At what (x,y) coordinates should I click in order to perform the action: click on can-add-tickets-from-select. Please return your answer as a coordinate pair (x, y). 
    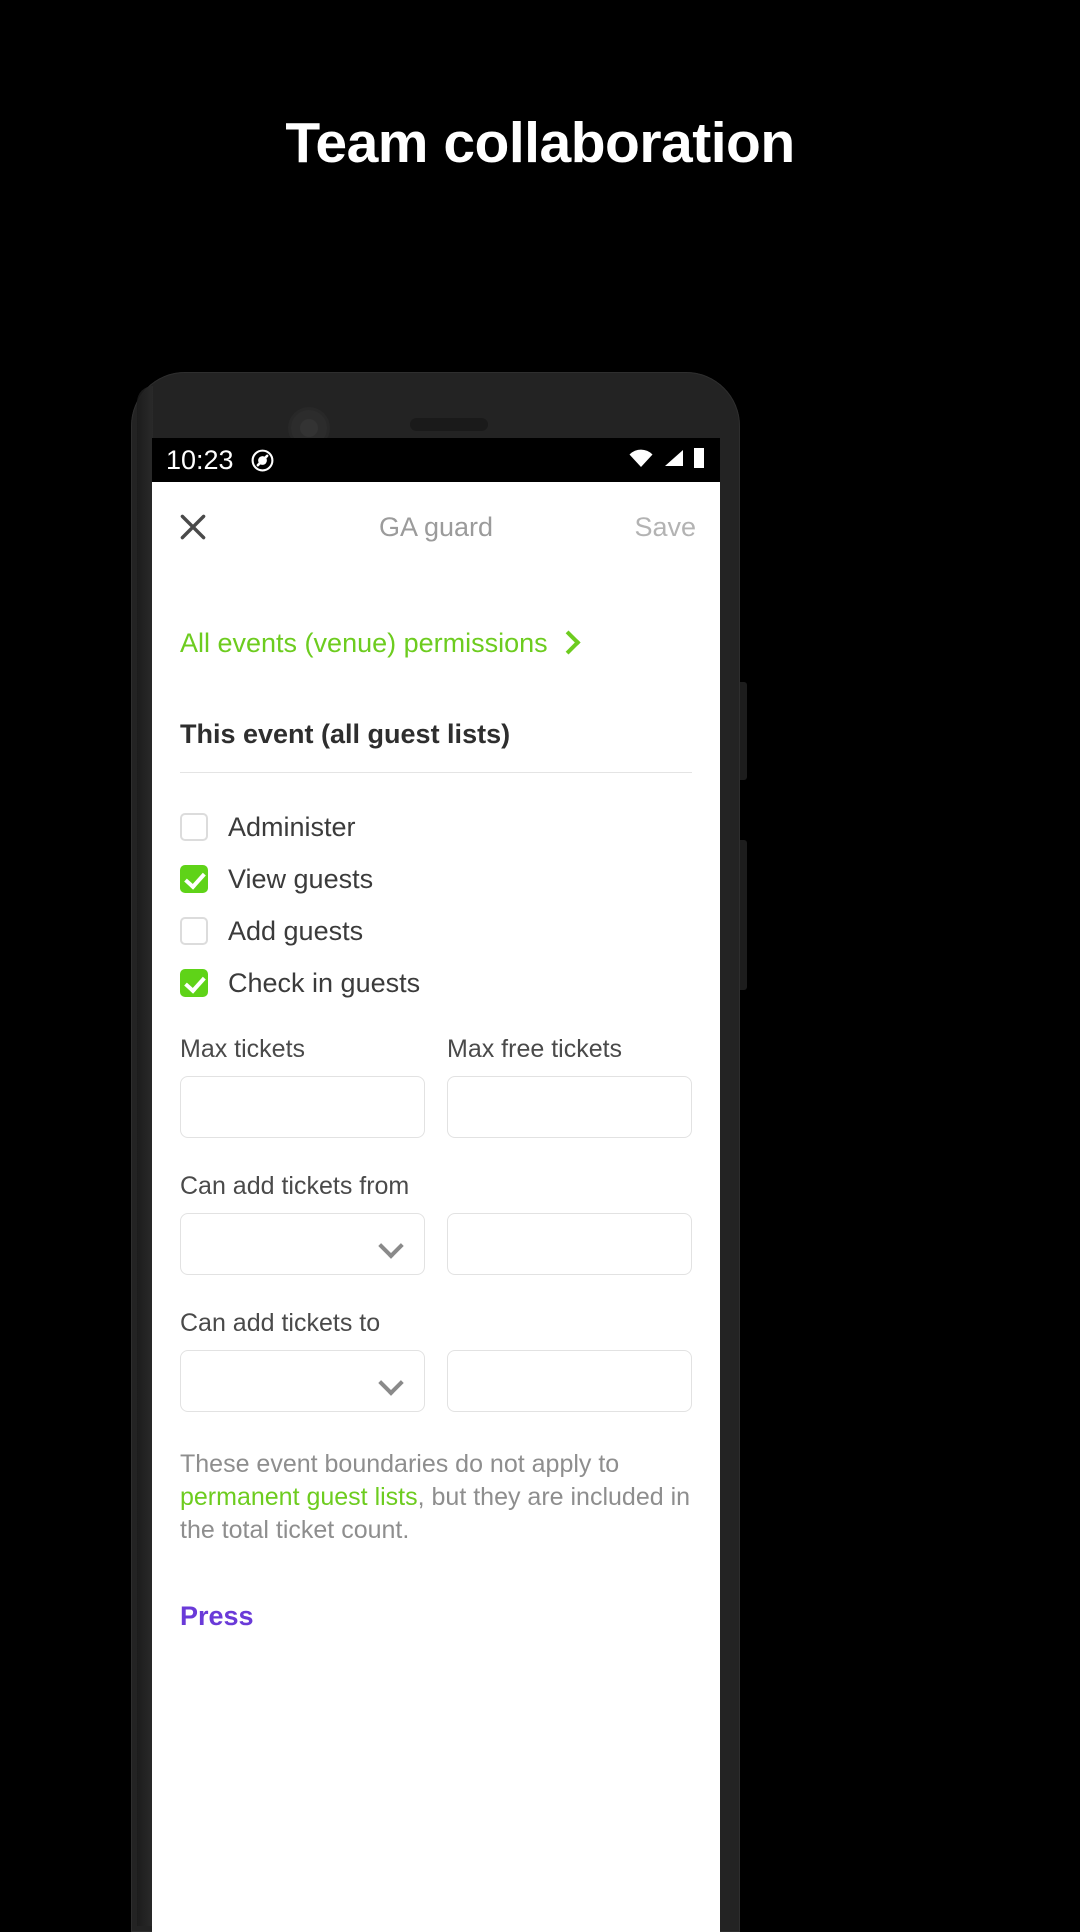
    Looking at the image, I should click on (302, 1244).